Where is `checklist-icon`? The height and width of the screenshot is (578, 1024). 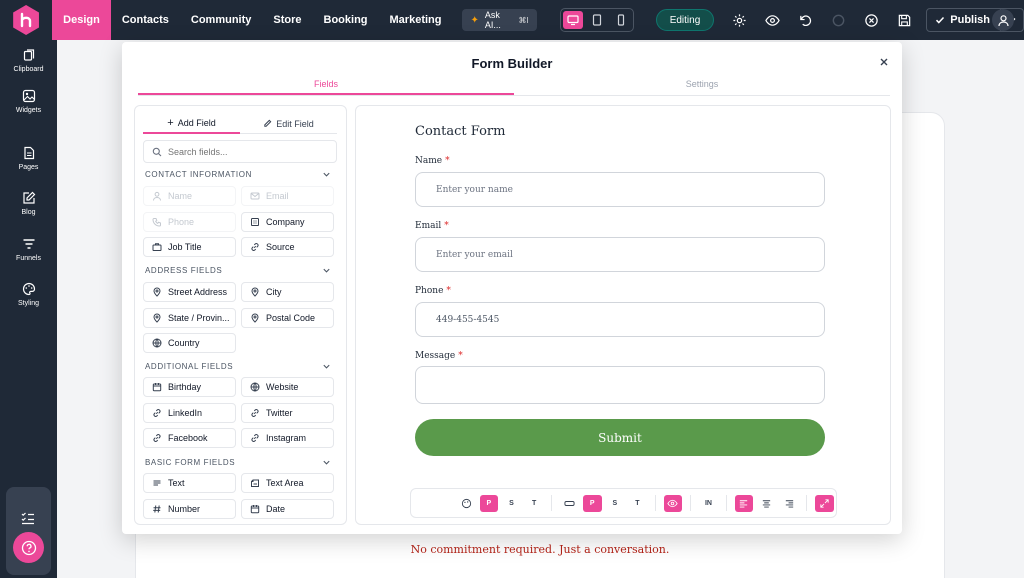
checklist-icon is located at coordinates (28, 518).